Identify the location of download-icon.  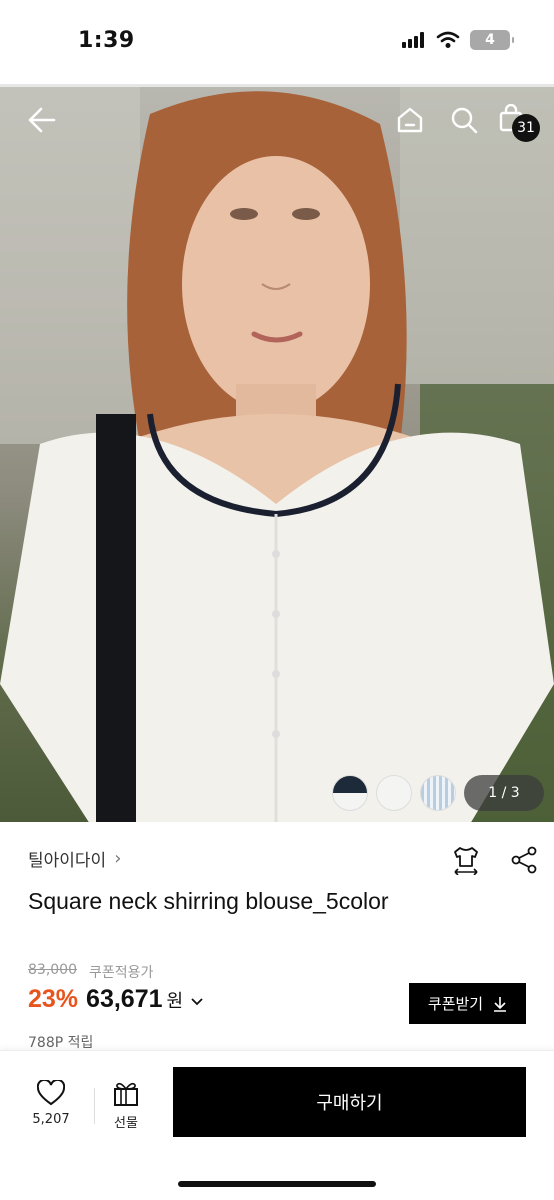
(500, 1004).